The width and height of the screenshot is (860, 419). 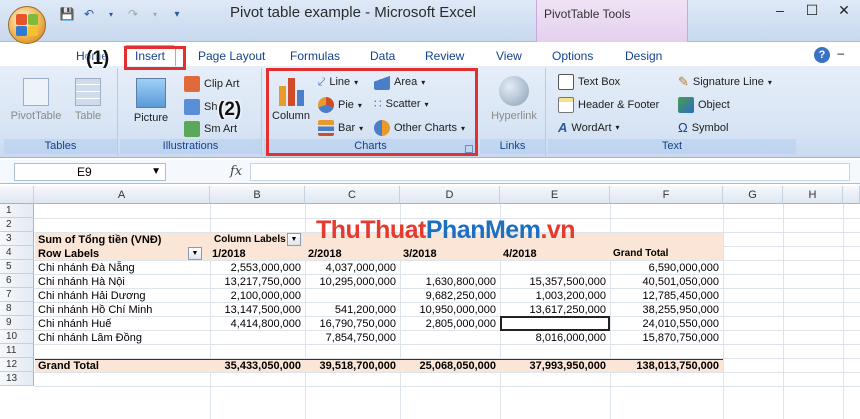 I want to click on value-cell: 1,630,800,000, so click(x=448, y=282).